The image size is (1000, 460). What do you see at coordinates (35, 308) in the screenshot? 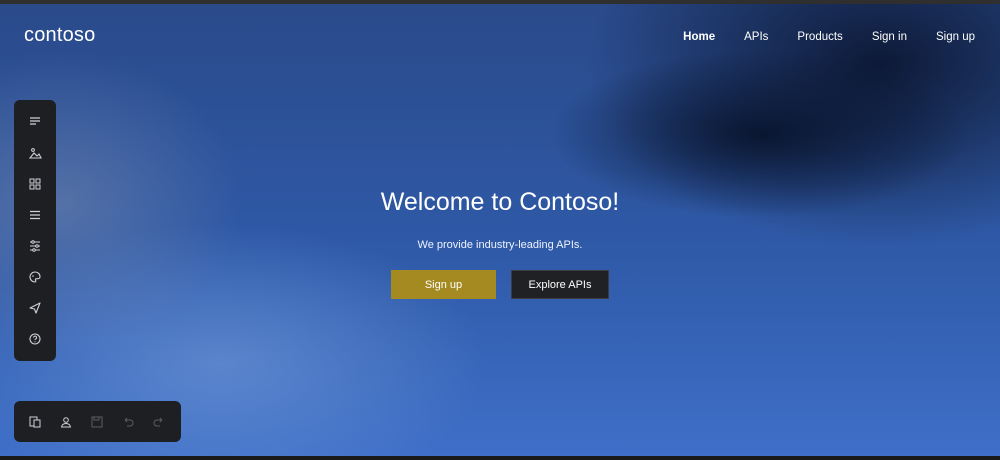
I see `publish-icon` at bounding box center [35, 308].